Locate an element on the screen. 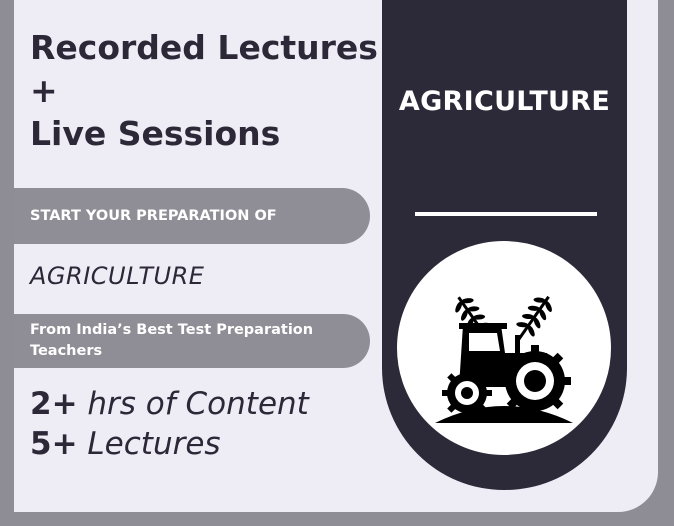 This screenshot has width=674, height=526. stat-hours-label: hrs of Content is located at coordinates (198, 404).